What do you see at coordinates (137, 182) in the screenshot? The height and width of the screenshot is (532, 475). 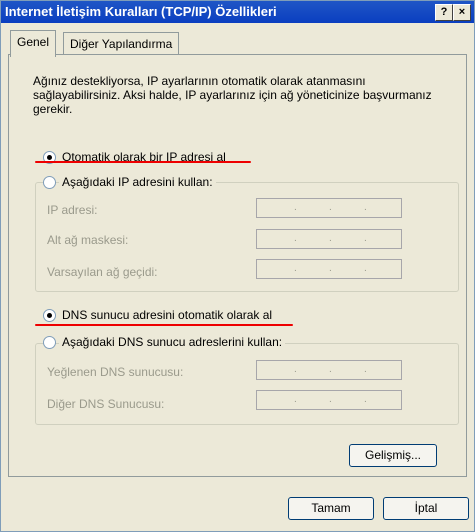 I see `ip-manual-label: Aşağıdaki IP adresini kullan:` at bounding box center [137, 182].